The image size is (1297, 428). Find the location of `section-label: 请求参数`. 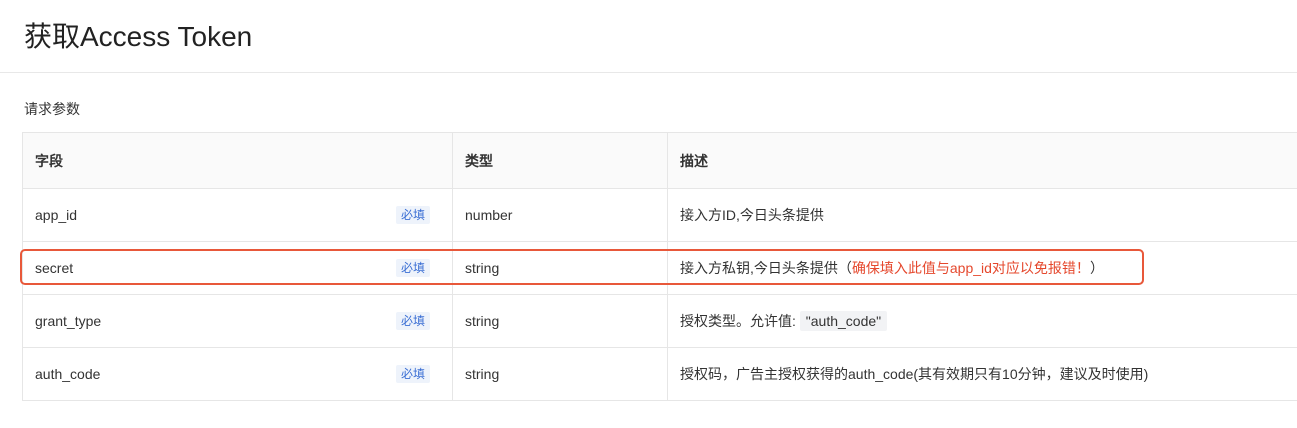

section-label: 请求参数 is located at coordinates (52, 109).